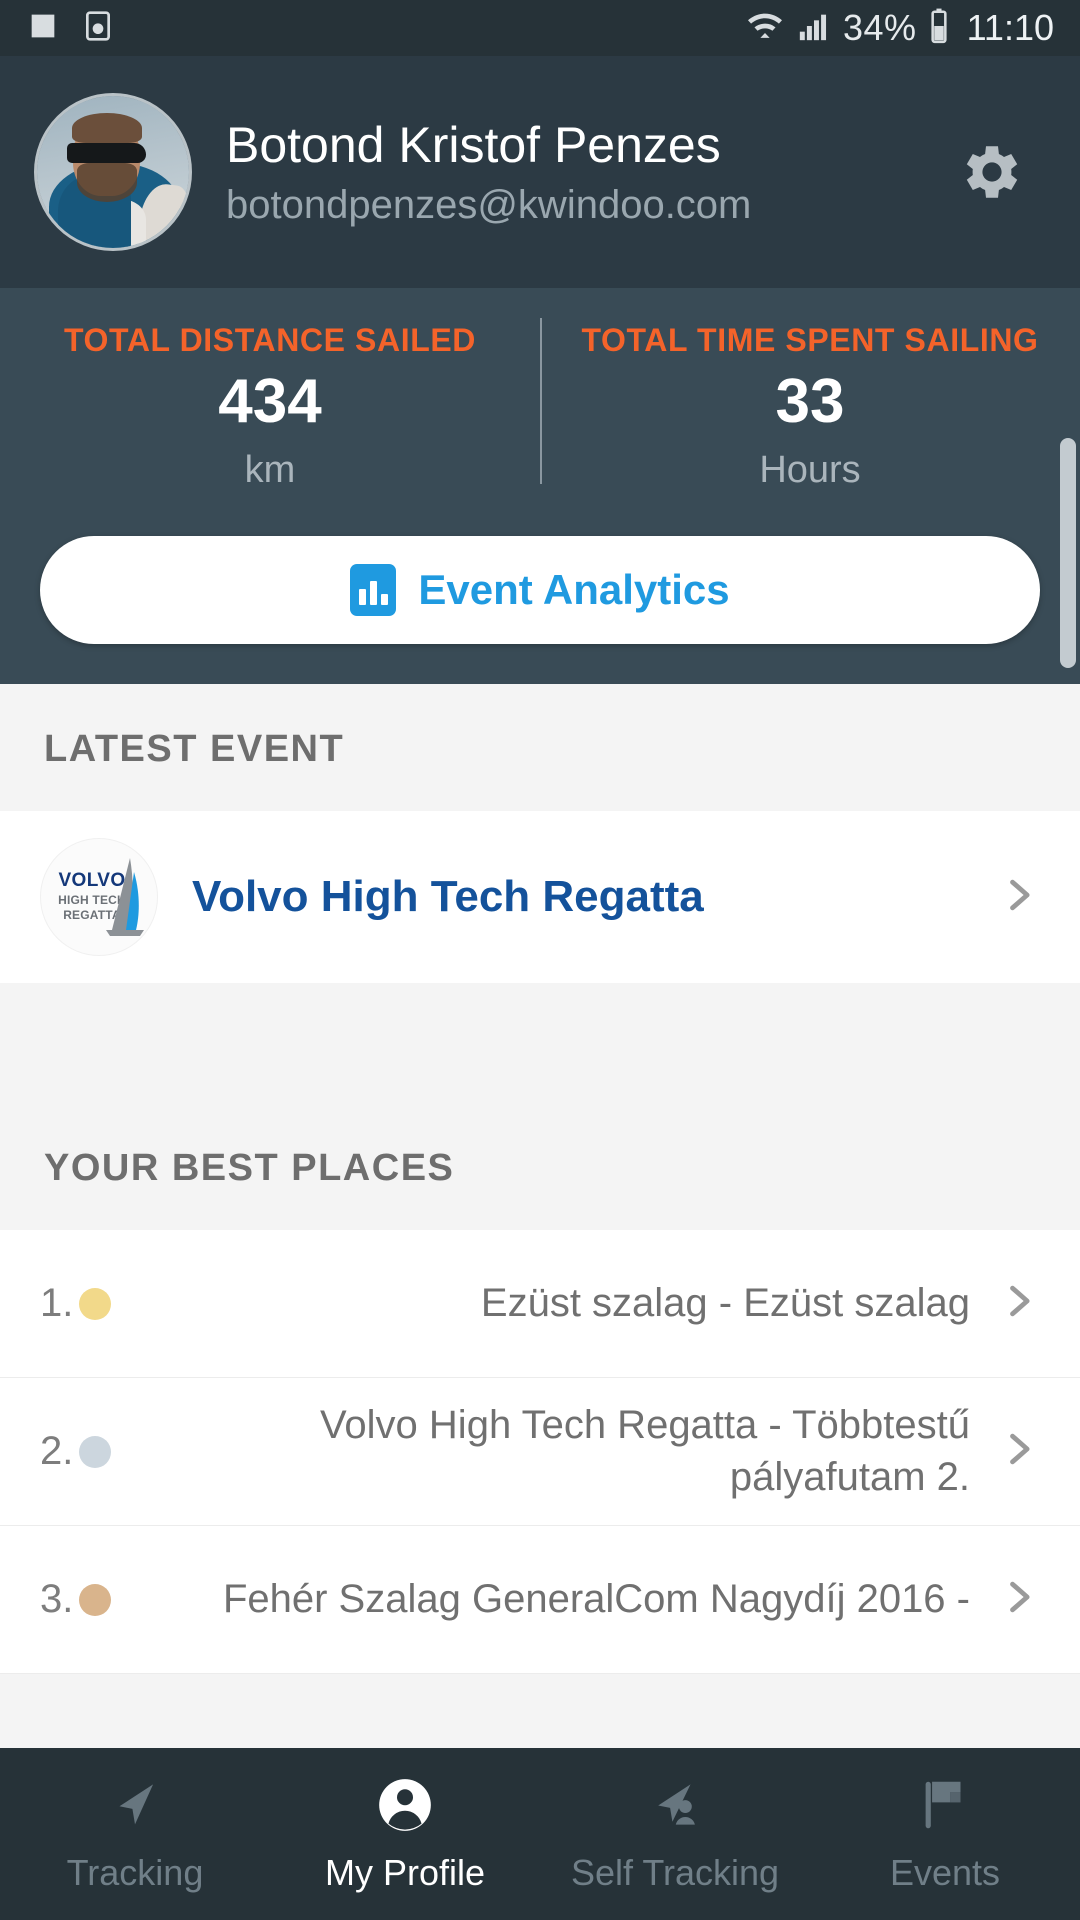  What do you see at coordinates (373, 590) in the screenshot?
I see `bar-chart-icon` at bounding box center [373, 590].